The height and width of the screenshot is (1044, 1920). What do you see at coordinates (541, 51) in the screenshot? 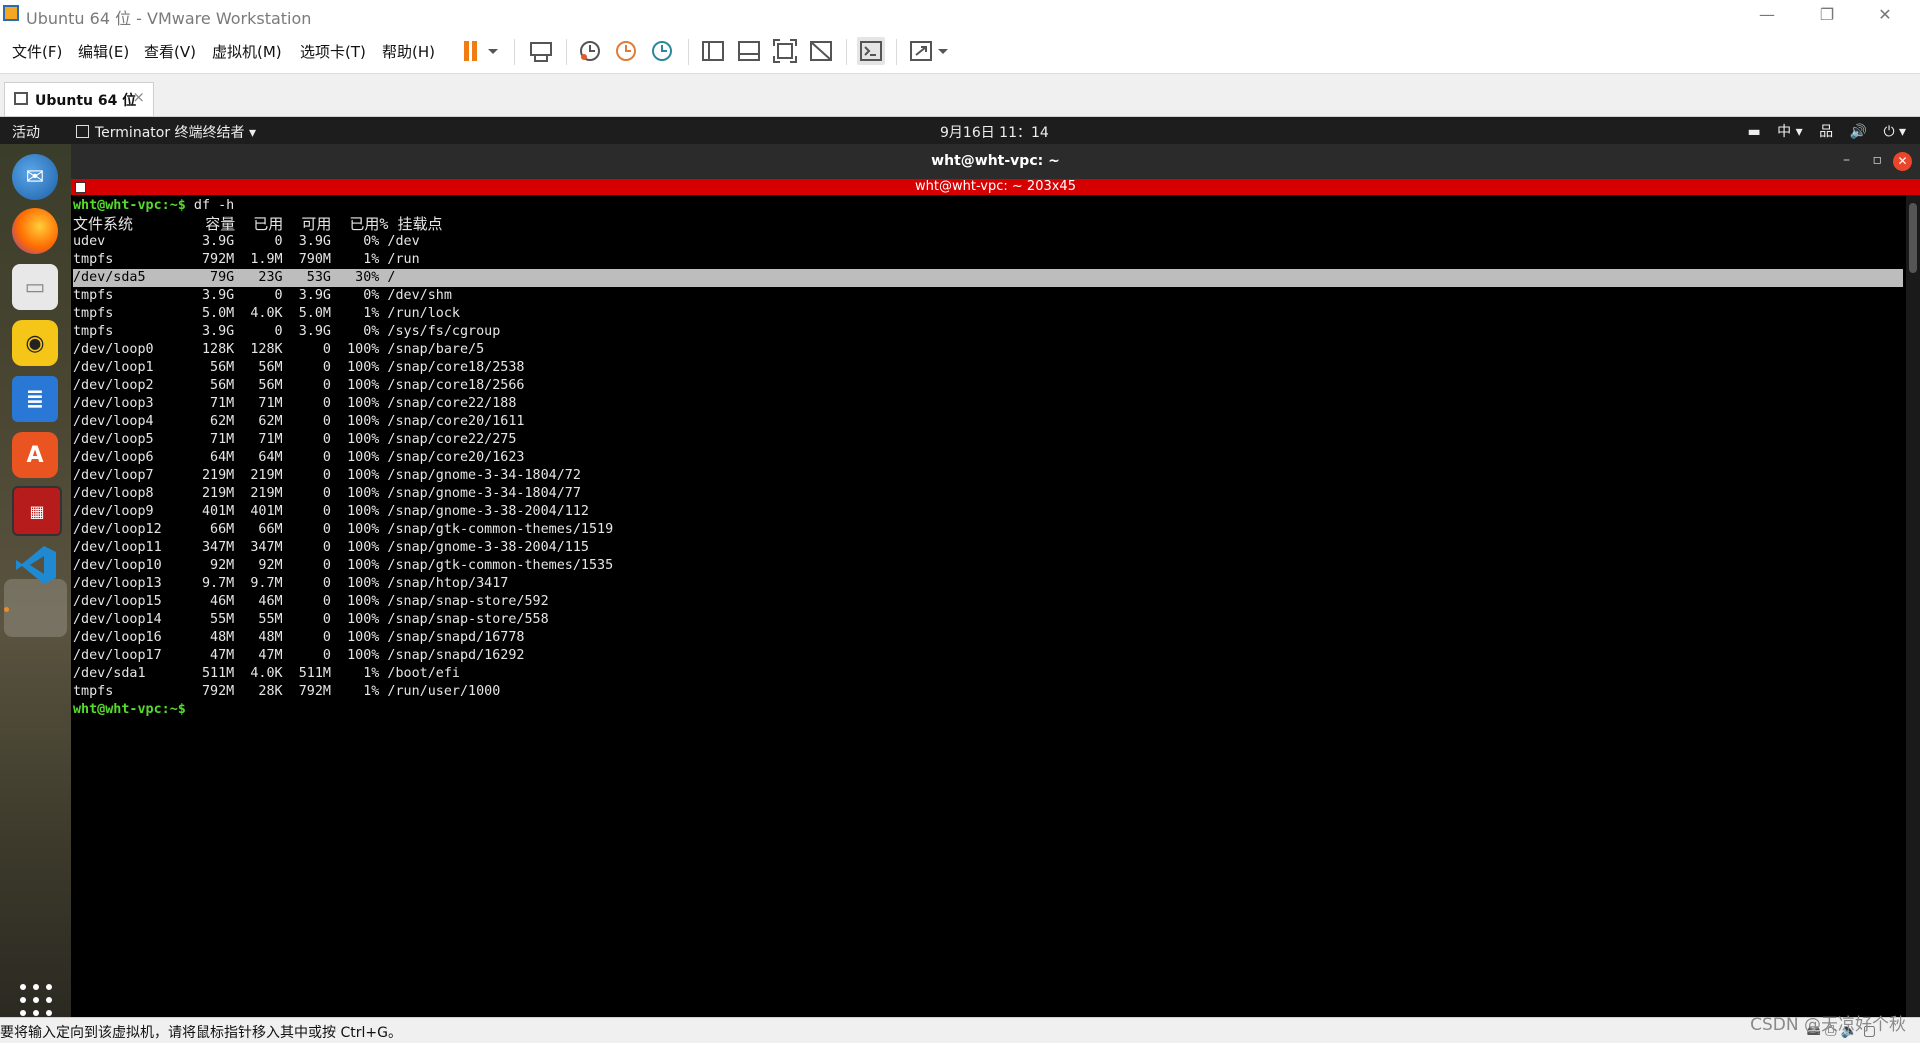
I see `send-ctrl-alt-del-icon` at bounding box center [541, 51].